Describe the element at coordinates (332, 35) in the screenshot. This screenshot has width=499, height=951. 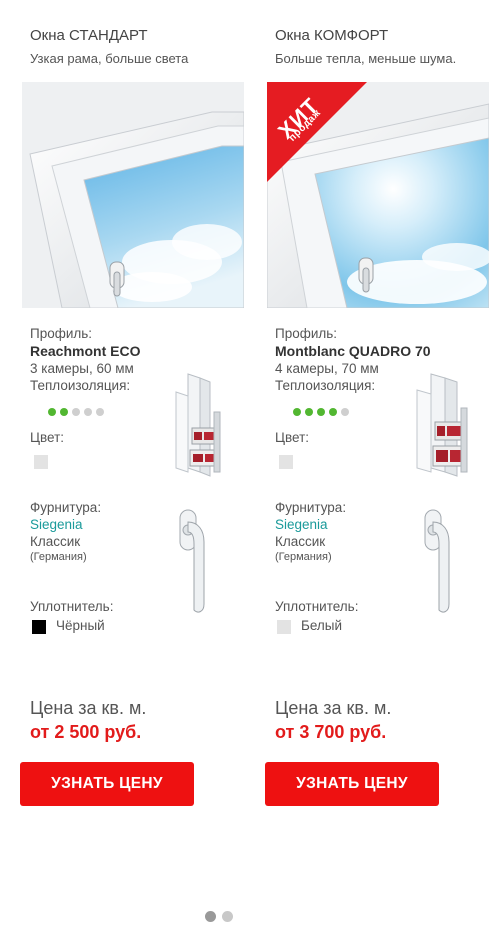
I see `card-title: Окна КОМФОРТ` at that location.